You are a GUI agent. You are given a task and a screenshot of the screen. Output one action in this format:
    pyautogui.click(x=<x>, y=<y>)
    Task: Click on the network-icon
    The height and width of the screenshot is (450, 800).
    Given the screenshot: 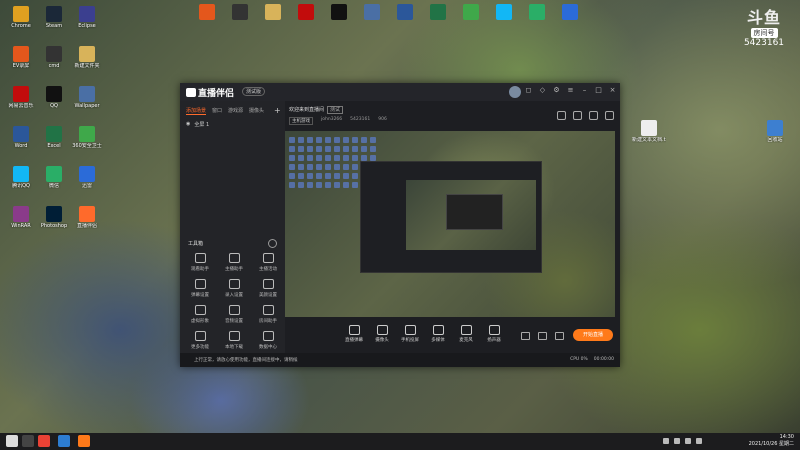 What is the action you would take?
    pyautogui.click(x=666, y=441)
    